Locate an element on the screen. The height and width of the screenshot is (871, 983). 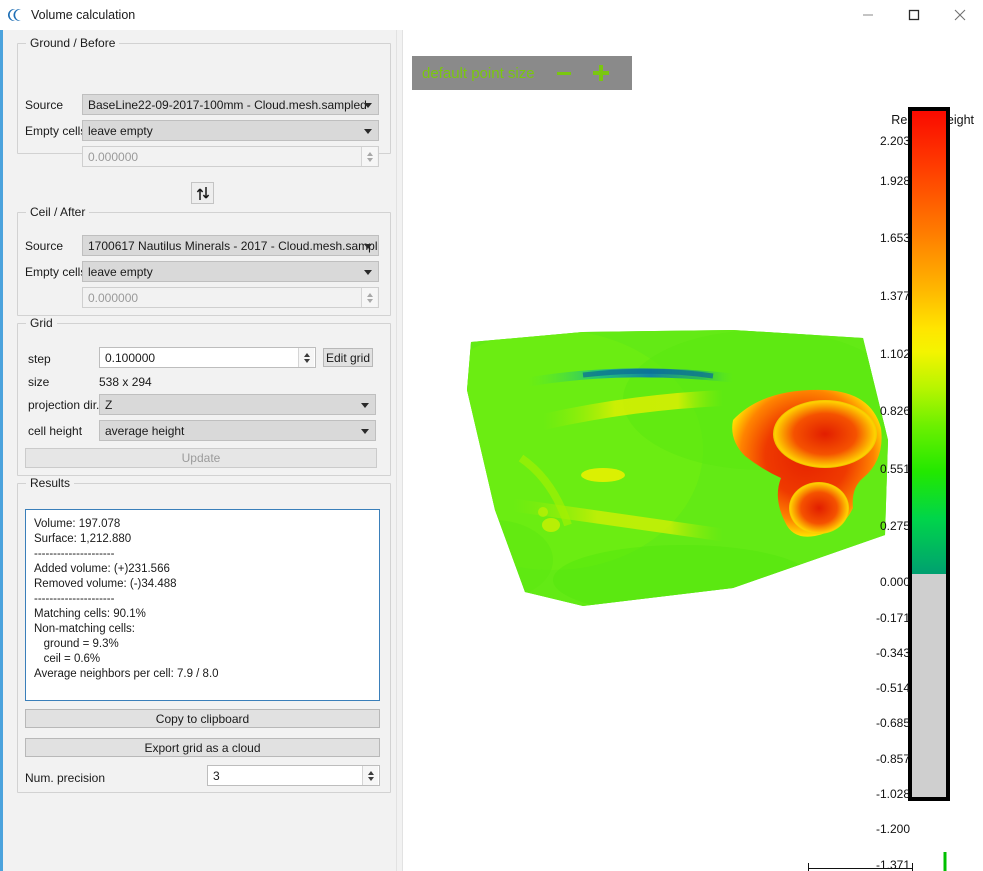
ground-height-spinbox: 0.000000 is located at coordinates (230, 156).